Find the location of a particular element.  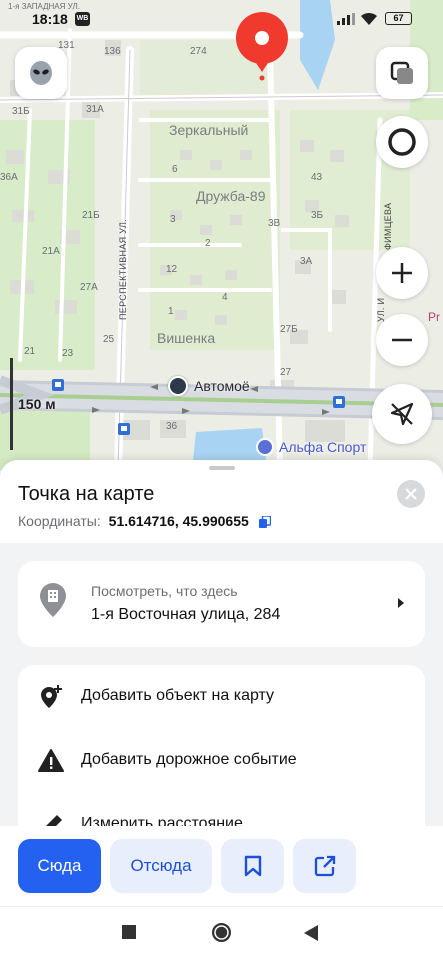

house-number: 27Б is located at coordinates (289, 329).